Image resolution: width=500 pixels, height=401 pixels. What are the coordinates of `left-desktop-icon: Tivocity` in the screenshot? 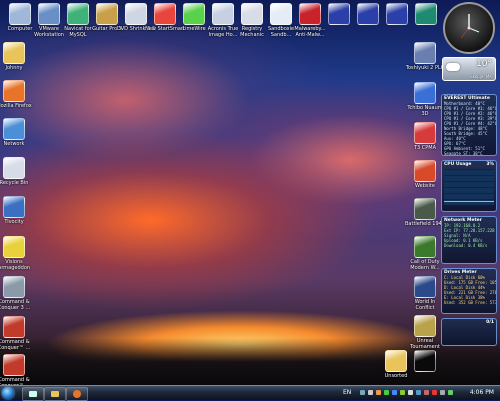 It's located at (17, 210).